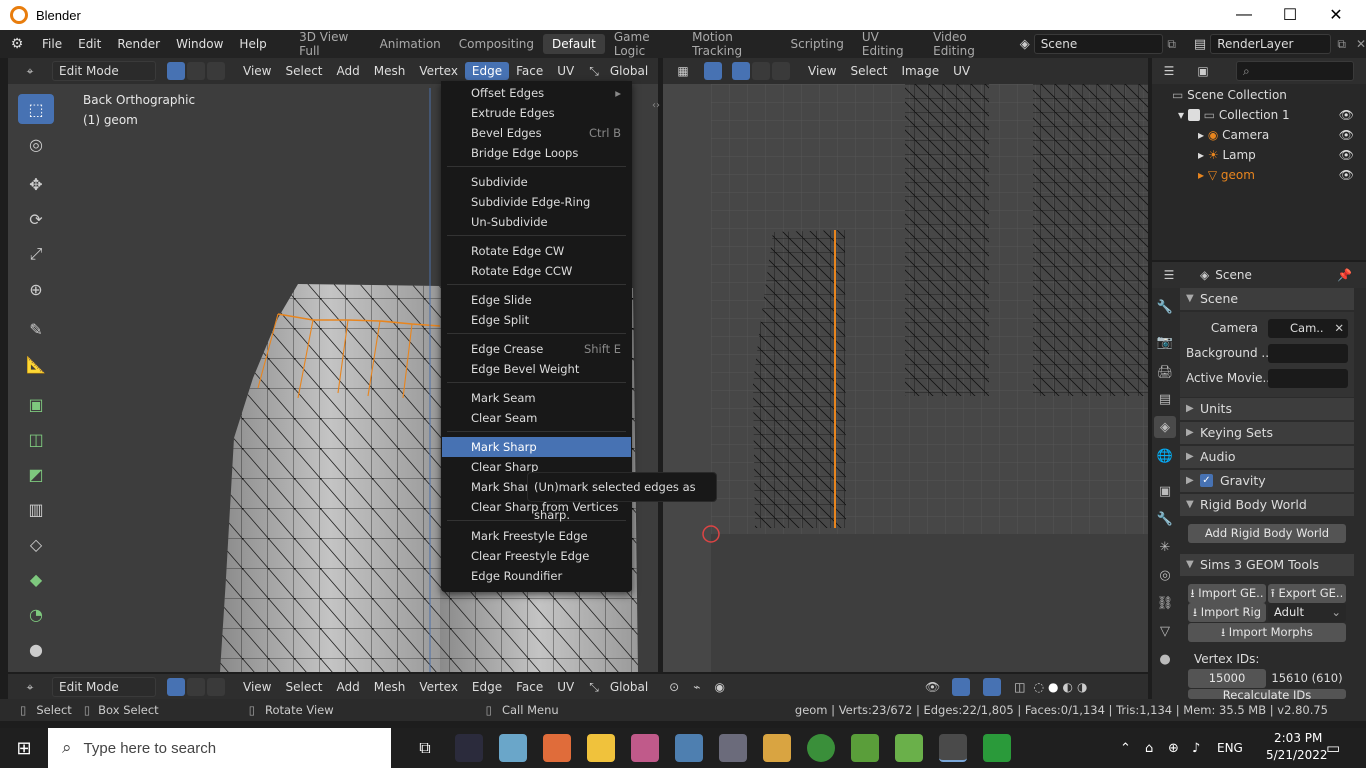 The height and width of the screenshot is (768, 1366). What do you see at coordinates (536, 369) in the screenshot?
I see `menu-item-edge-bevel-weight: Edge Bevel Weight` at bounding box center [536, 369].